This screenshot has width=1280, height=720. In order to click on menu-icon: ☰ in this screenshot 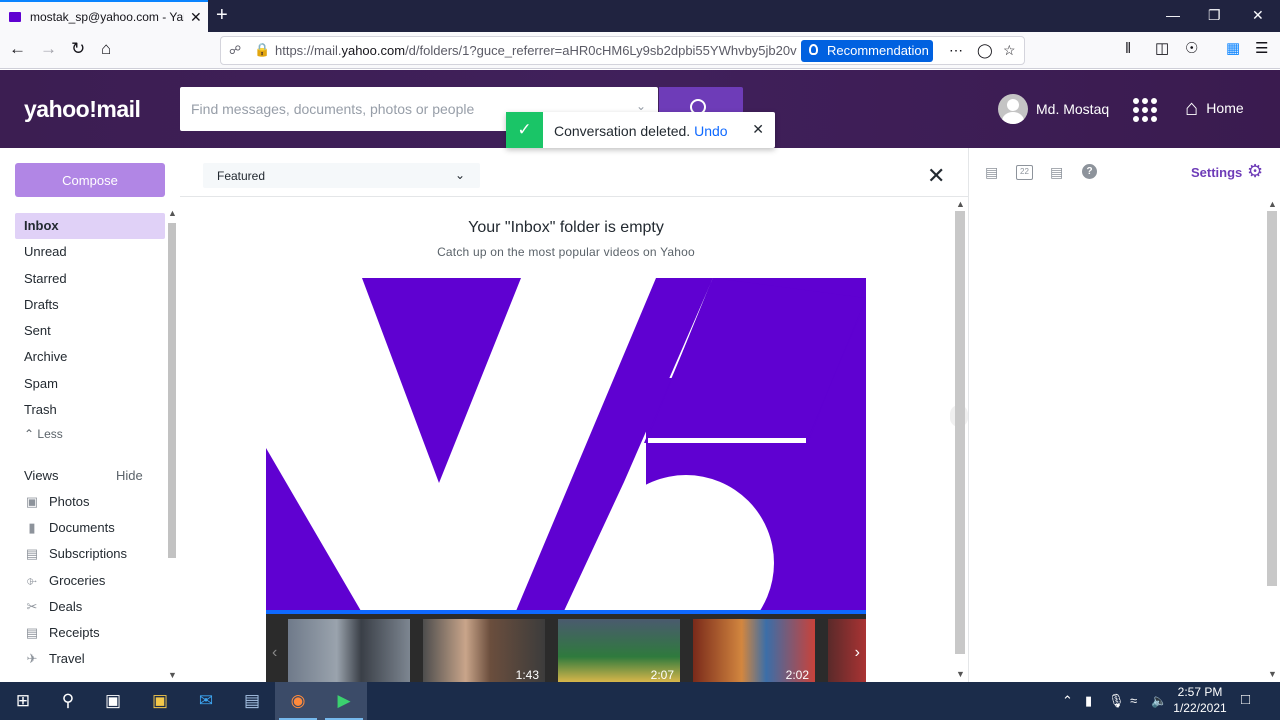, I will do `click(1261, 49)`.